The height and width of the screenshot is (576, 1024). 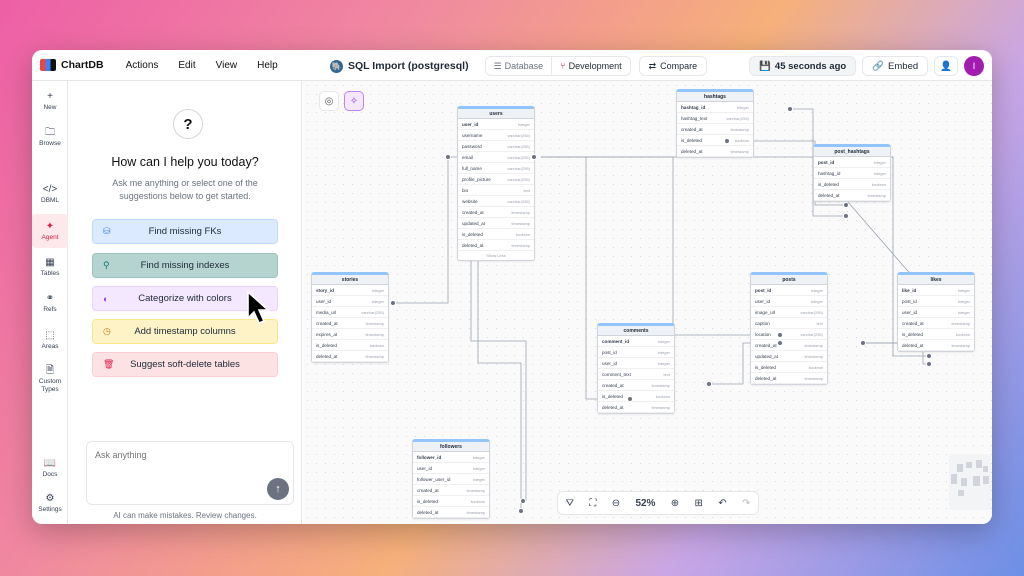 I want to click on app-logo: ChartDB, so click(x=72, y=65).